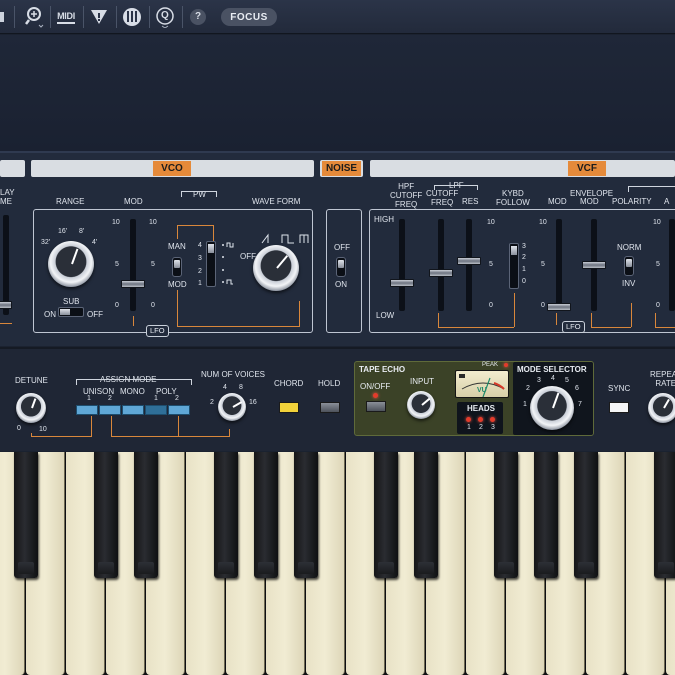  I want to click on heads-panel: HEADS 1 2 3, so click(480, 418).